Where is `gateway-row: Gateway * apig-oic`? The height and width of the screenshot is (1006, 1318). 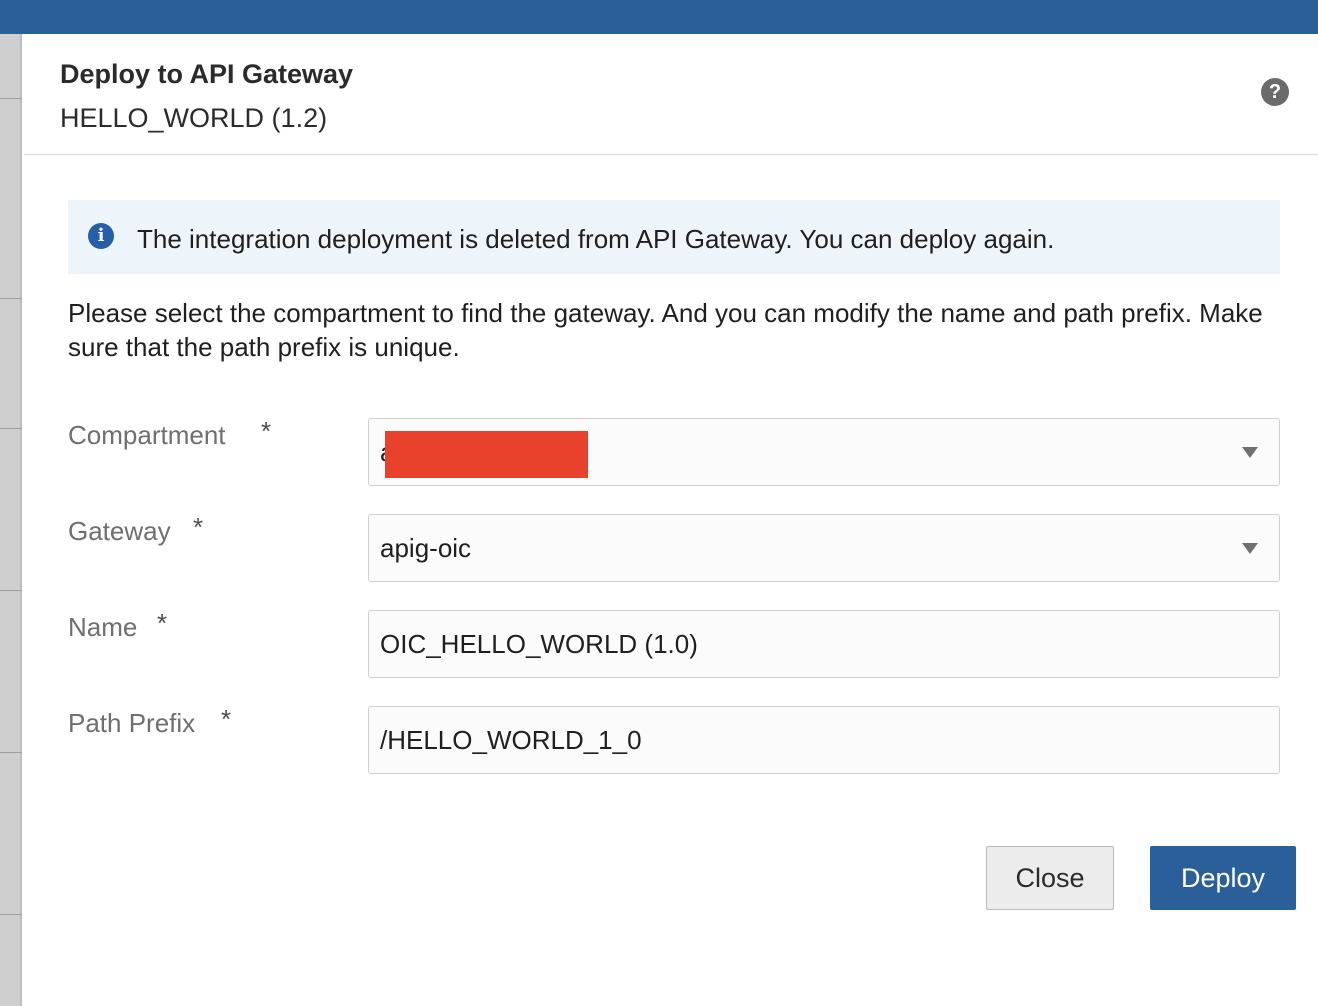
gateway-row: Gateway * apig-oic is located at coordinates (674, 547).